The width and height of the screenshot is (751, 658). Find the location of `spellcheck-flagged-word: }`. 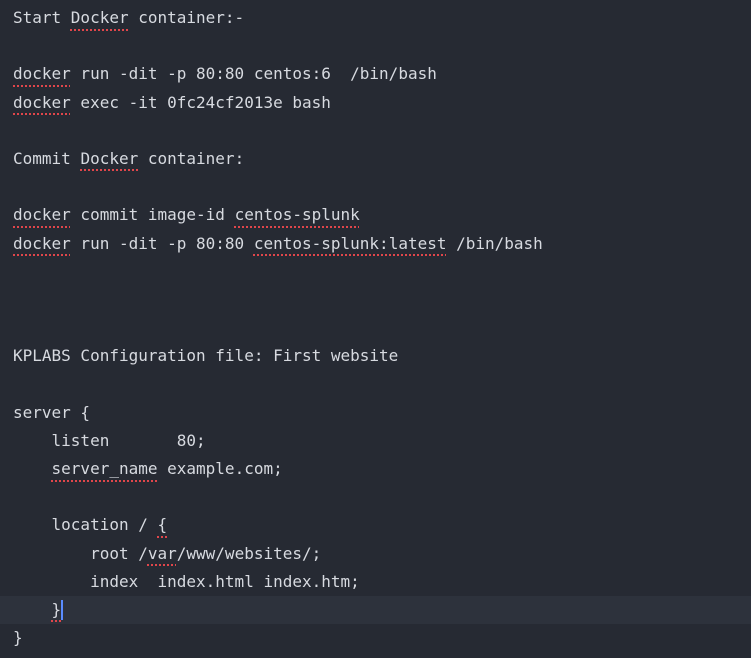

spellcheck-flagged-word: } is located at coordinates (56, 609).